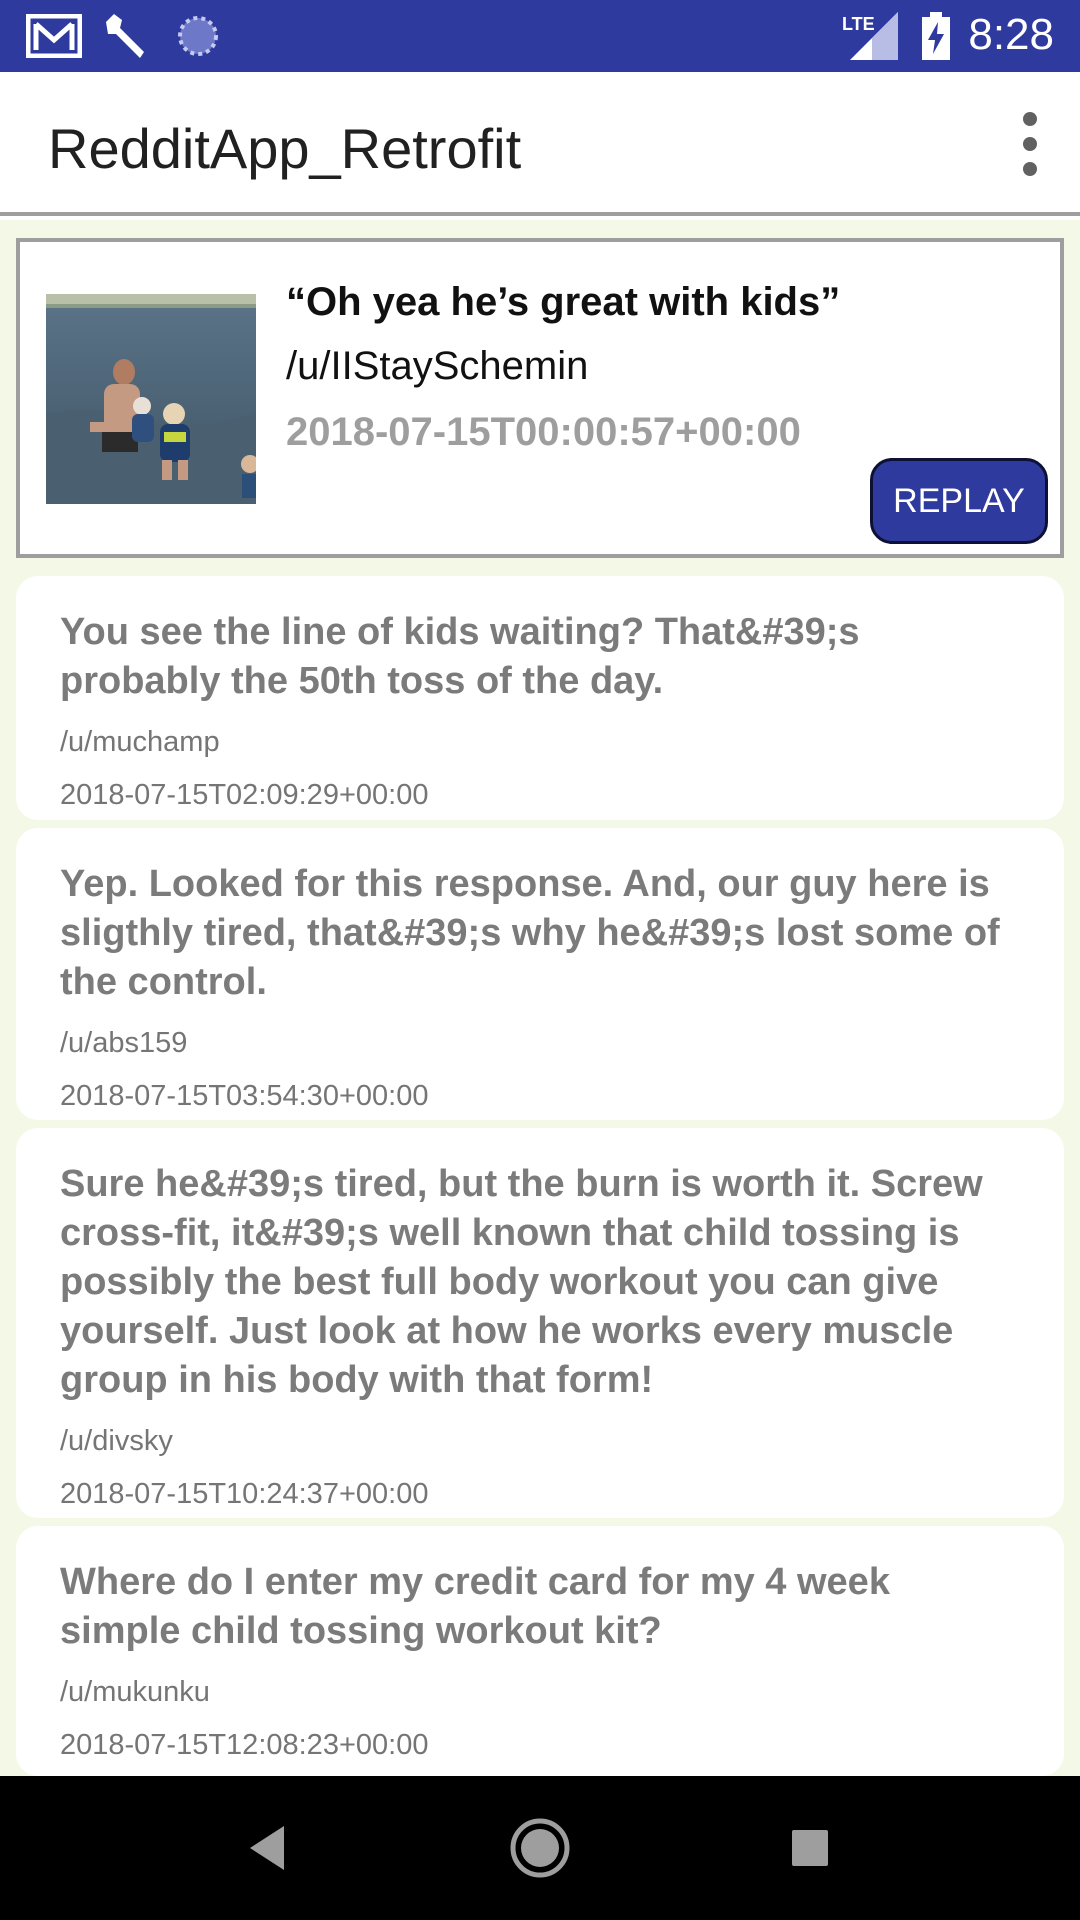 This screenshot has width=1080, height=1920. What do you see at coordinates (540, 742) in the screenshot?
I see `comment-author: /u/muchamp` at bounding box center [540, 742].